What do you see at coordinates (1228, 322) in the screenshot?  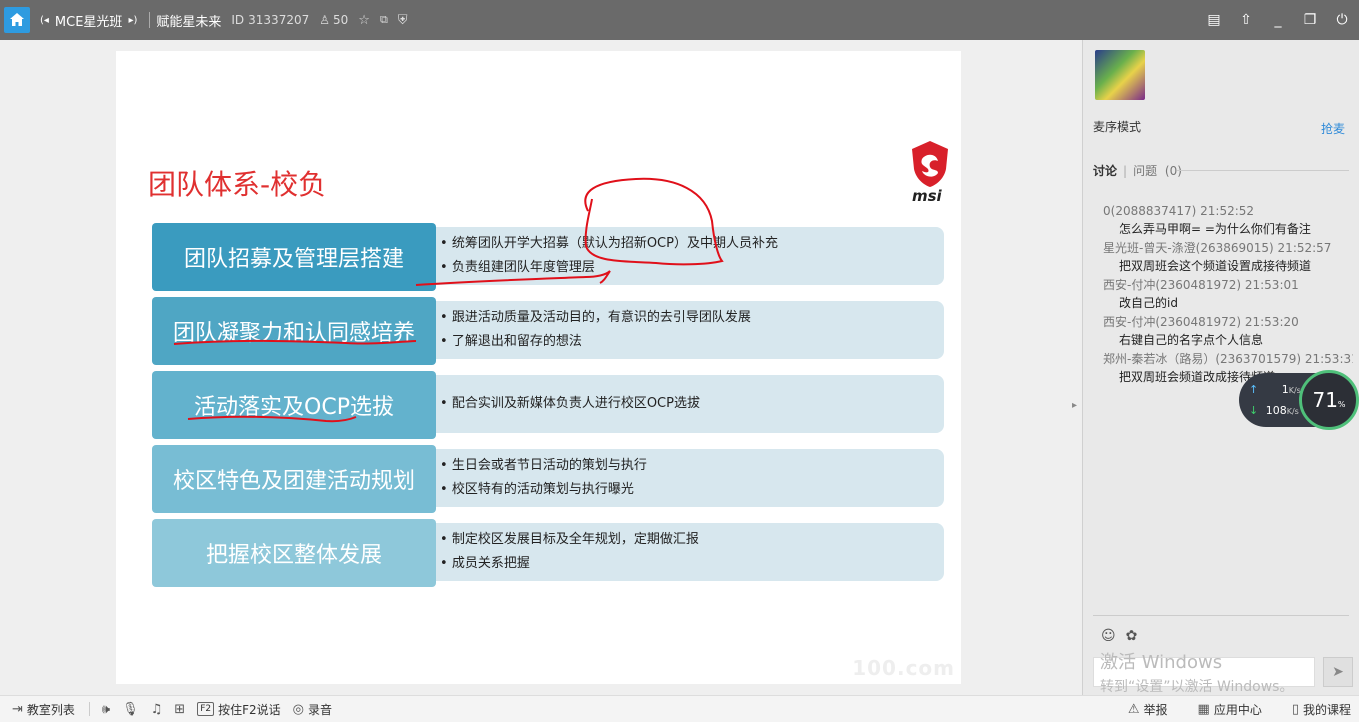 I see `chat-message-meta: 西安-付冲(2360481972) 21:53:20` at bounding box center [1228, 322].